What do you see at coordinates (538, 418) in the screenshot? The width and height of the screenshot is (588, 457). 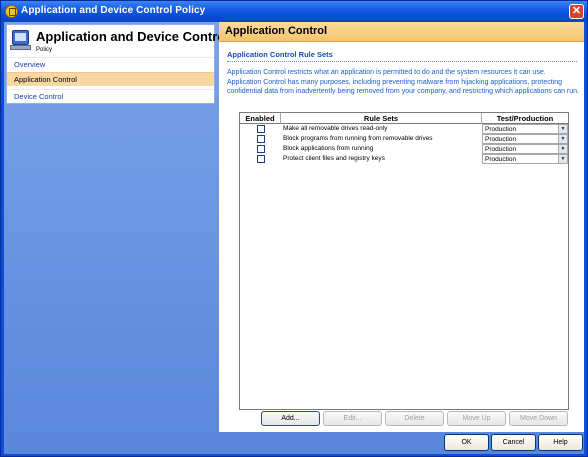 I see `move-down-button: Move Down` at bounding box center [538, 418].